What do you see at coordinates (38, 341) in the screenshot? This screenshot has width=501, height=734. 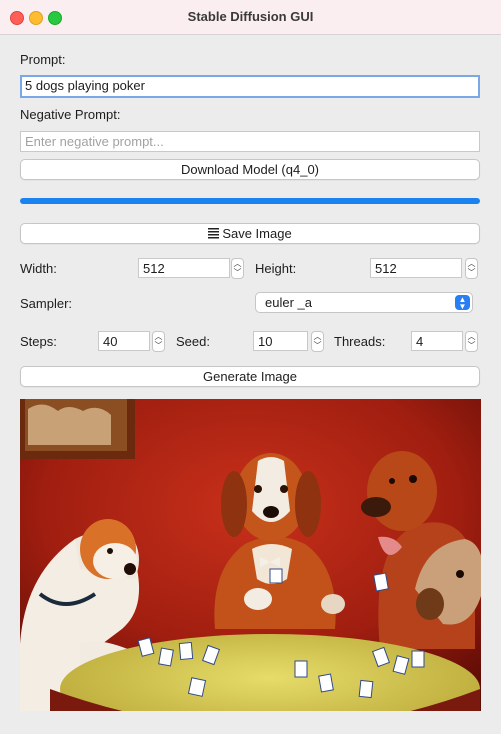 I see `steps-label: Steps:` at bounding box center [38, 341].